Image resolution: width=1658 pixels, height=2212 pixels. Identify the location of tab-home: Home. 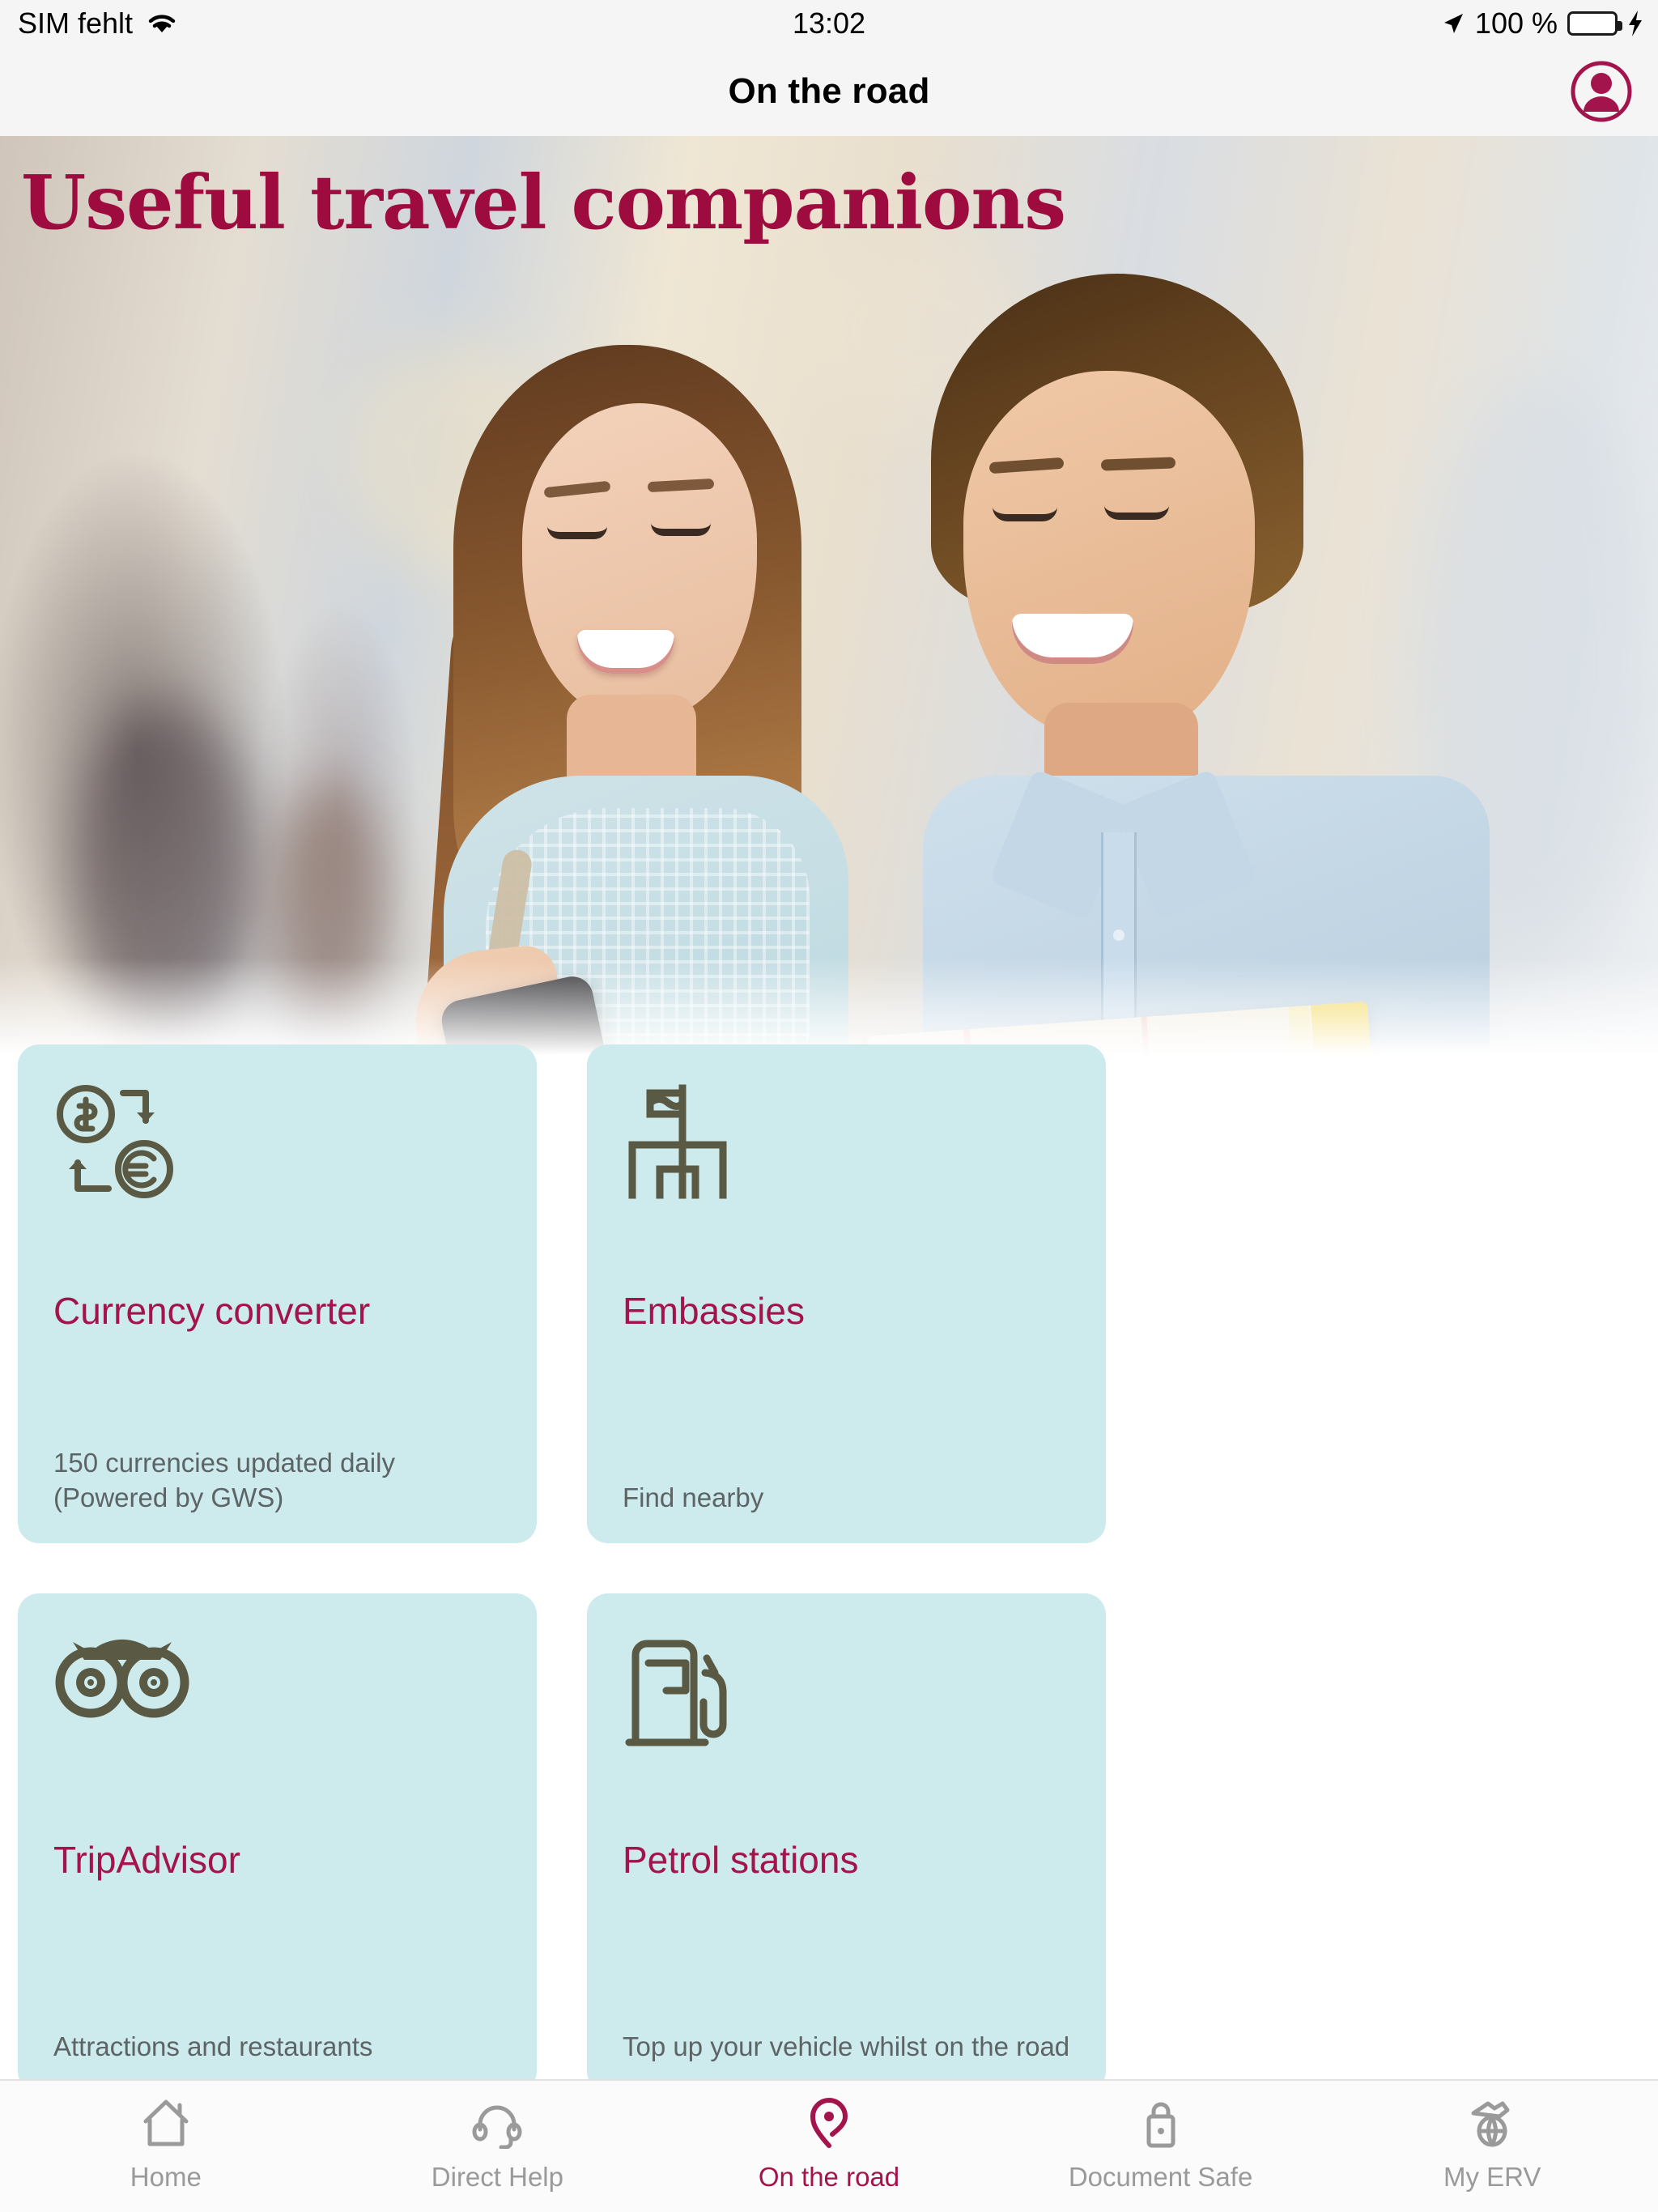
(166, 2145).